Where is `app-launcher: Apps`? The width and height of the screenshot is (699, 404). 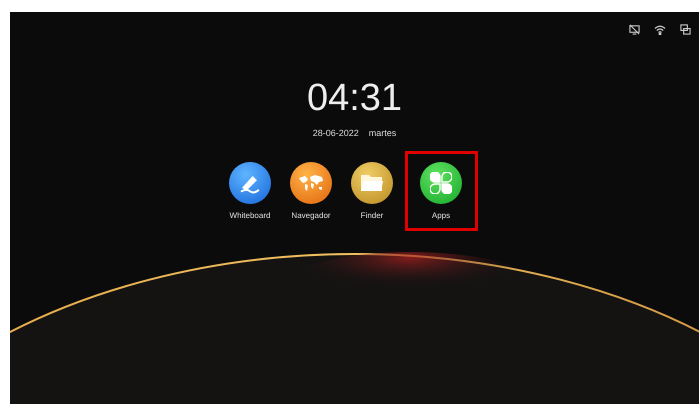
app-launcher: Apps is located at coordinates (441, 190).